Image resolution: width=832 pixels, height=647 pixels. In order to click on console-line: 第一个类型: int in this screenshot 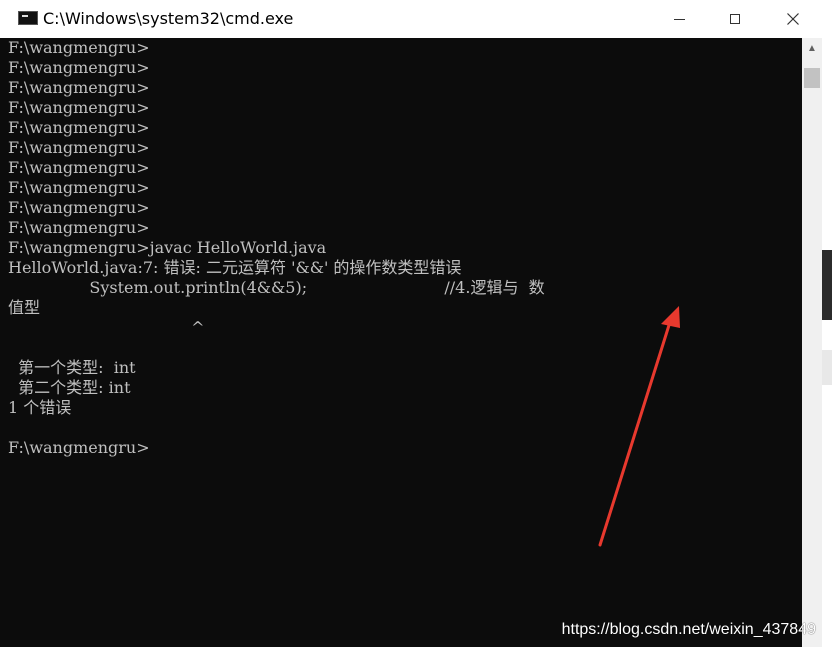, I will do `click(72, 367)`.